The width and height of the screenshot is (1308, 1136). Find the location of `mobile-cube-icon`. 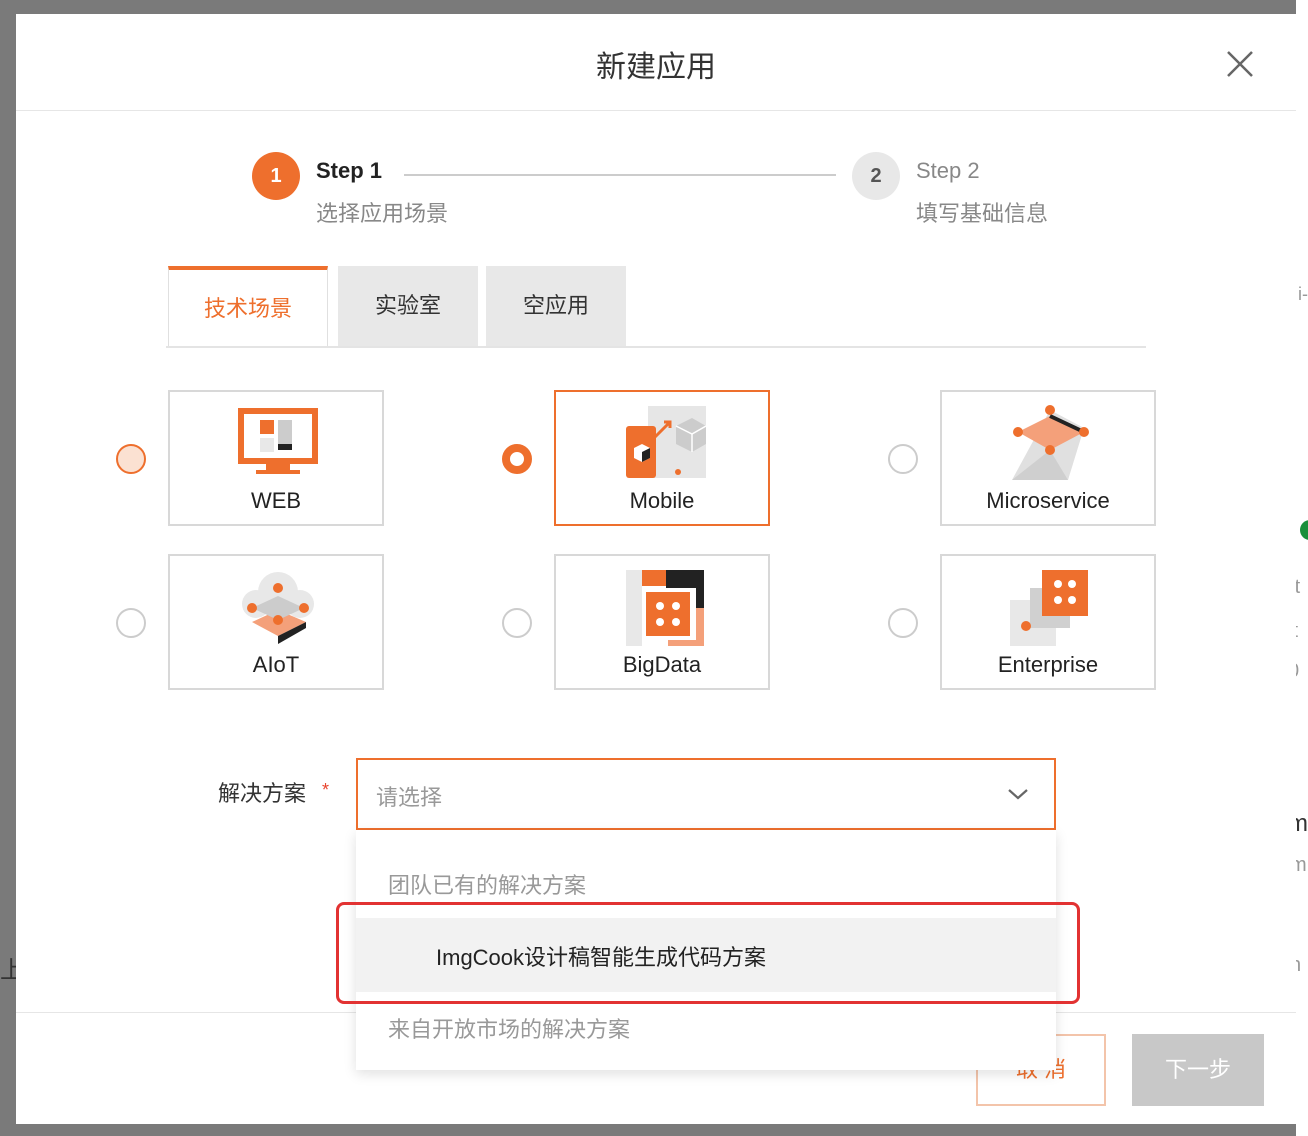

mobile-cube-icon is located at coordinates (666, 442).